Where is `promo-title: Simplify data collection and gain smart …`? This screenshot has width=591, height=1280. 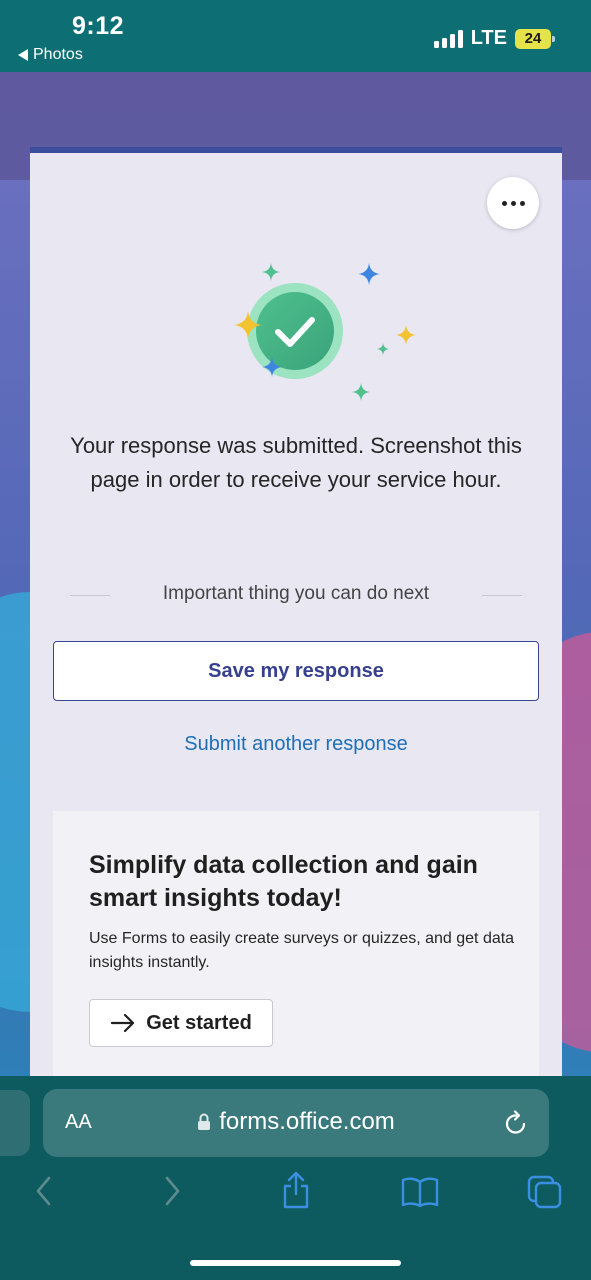
promo-title: Simplify data collection and gain smart … is located at coordinates (283, 881).